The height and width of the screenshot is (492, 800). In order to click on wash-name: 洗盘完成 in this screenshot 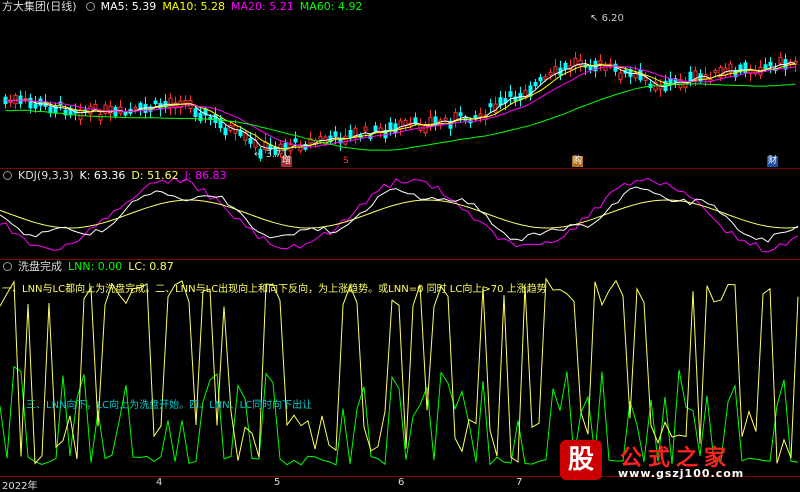, I will do `click(40, 266)`.